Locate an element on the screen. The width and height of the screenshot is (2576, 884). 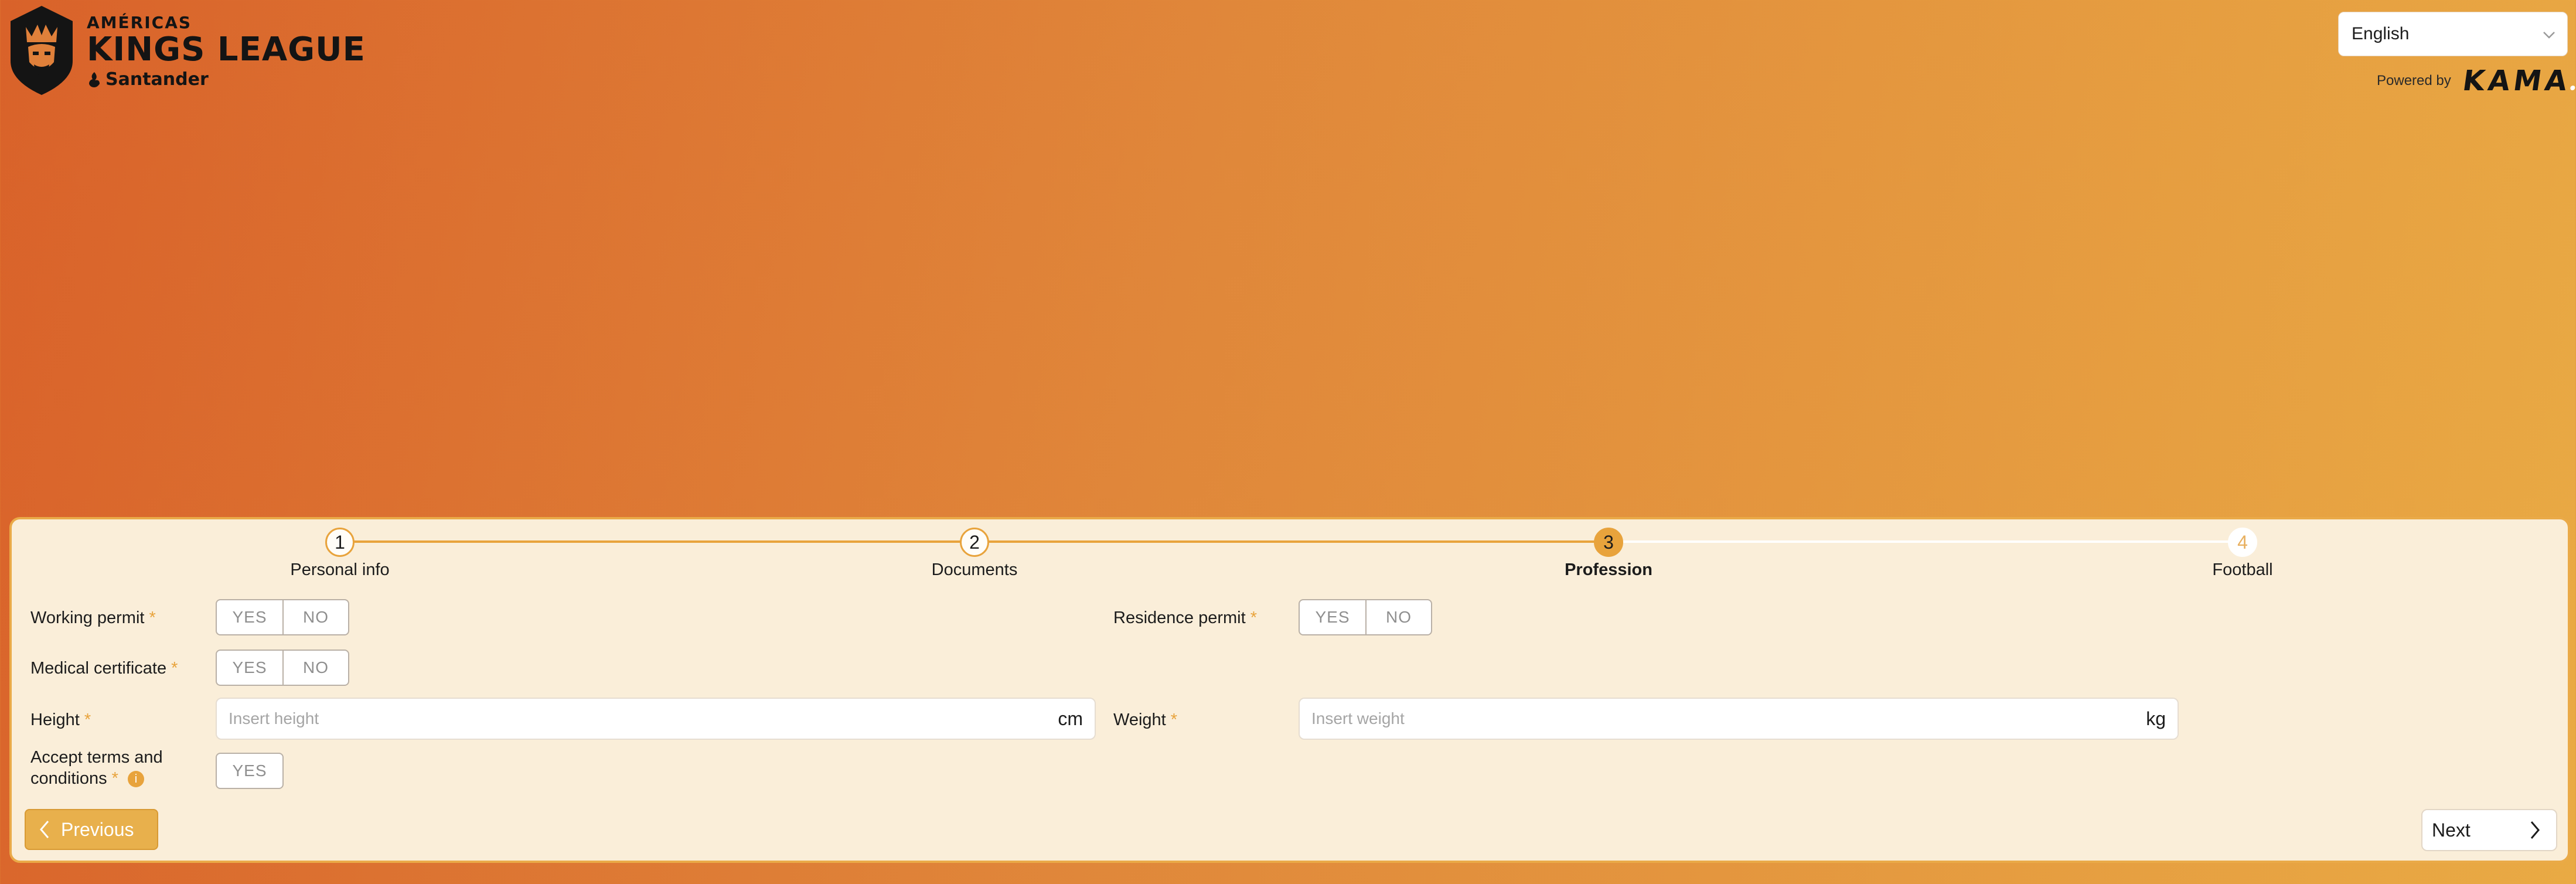
step-1-circle: 1 is located at coordinates (340, 542).